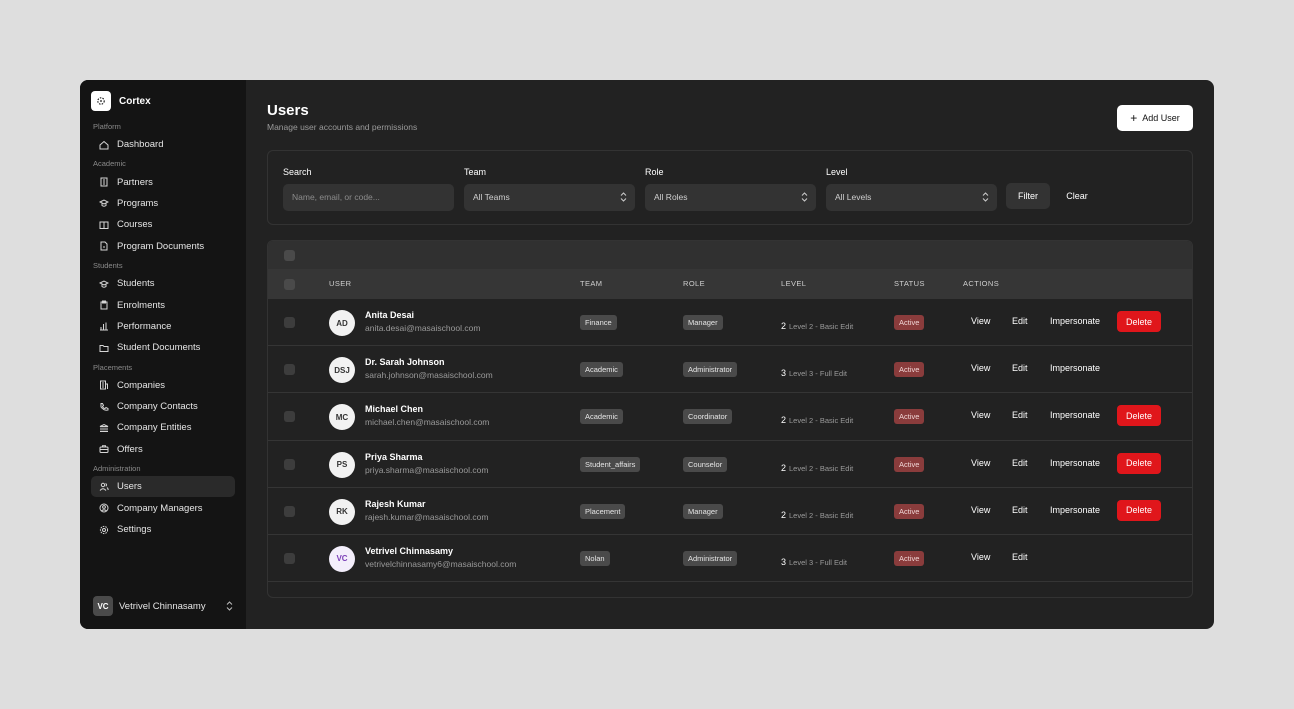 This screenshot has height=709, width=1294. Describe the element at coordinates (117, 469) in the screenshot. I see `sidebar-section-label: Administration` at that location.